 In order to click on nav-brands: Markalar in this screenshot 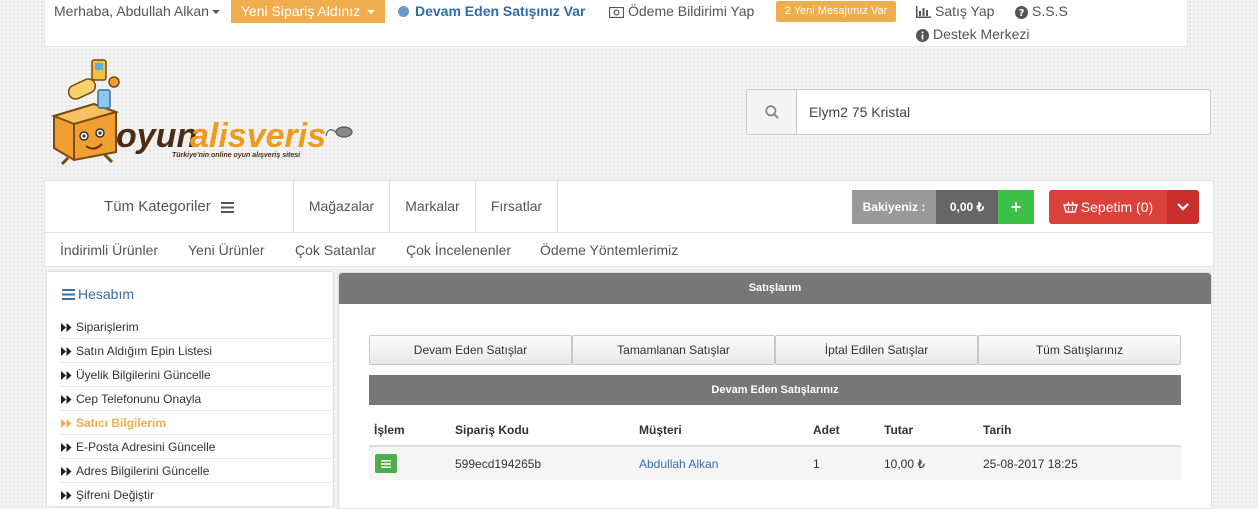, I will do `click(433, 206)`.